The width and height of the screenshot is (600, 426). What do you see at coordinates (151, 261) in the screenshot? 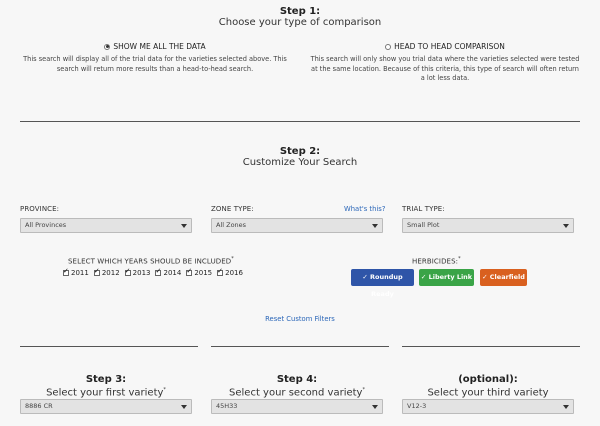
I see `years-label: SELECT WHICH YEARS SHOULD BE INCLUDED*` at bounding box center [151, 261].